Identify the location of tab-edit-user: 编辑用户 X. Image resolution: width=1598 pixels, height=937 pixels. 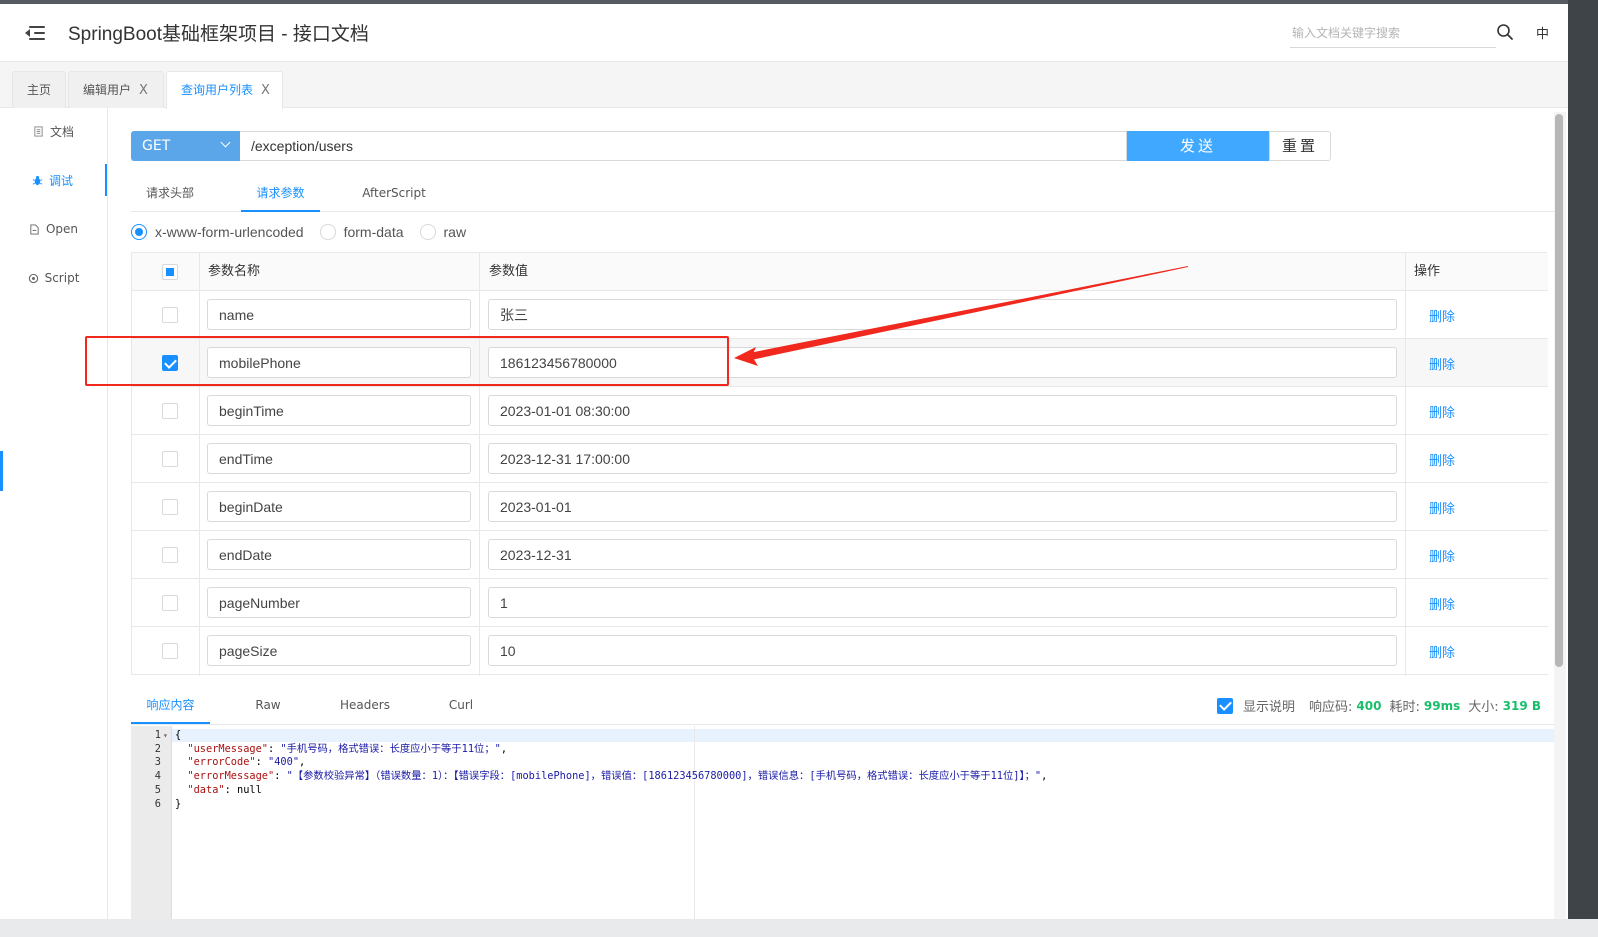
(116, 89).